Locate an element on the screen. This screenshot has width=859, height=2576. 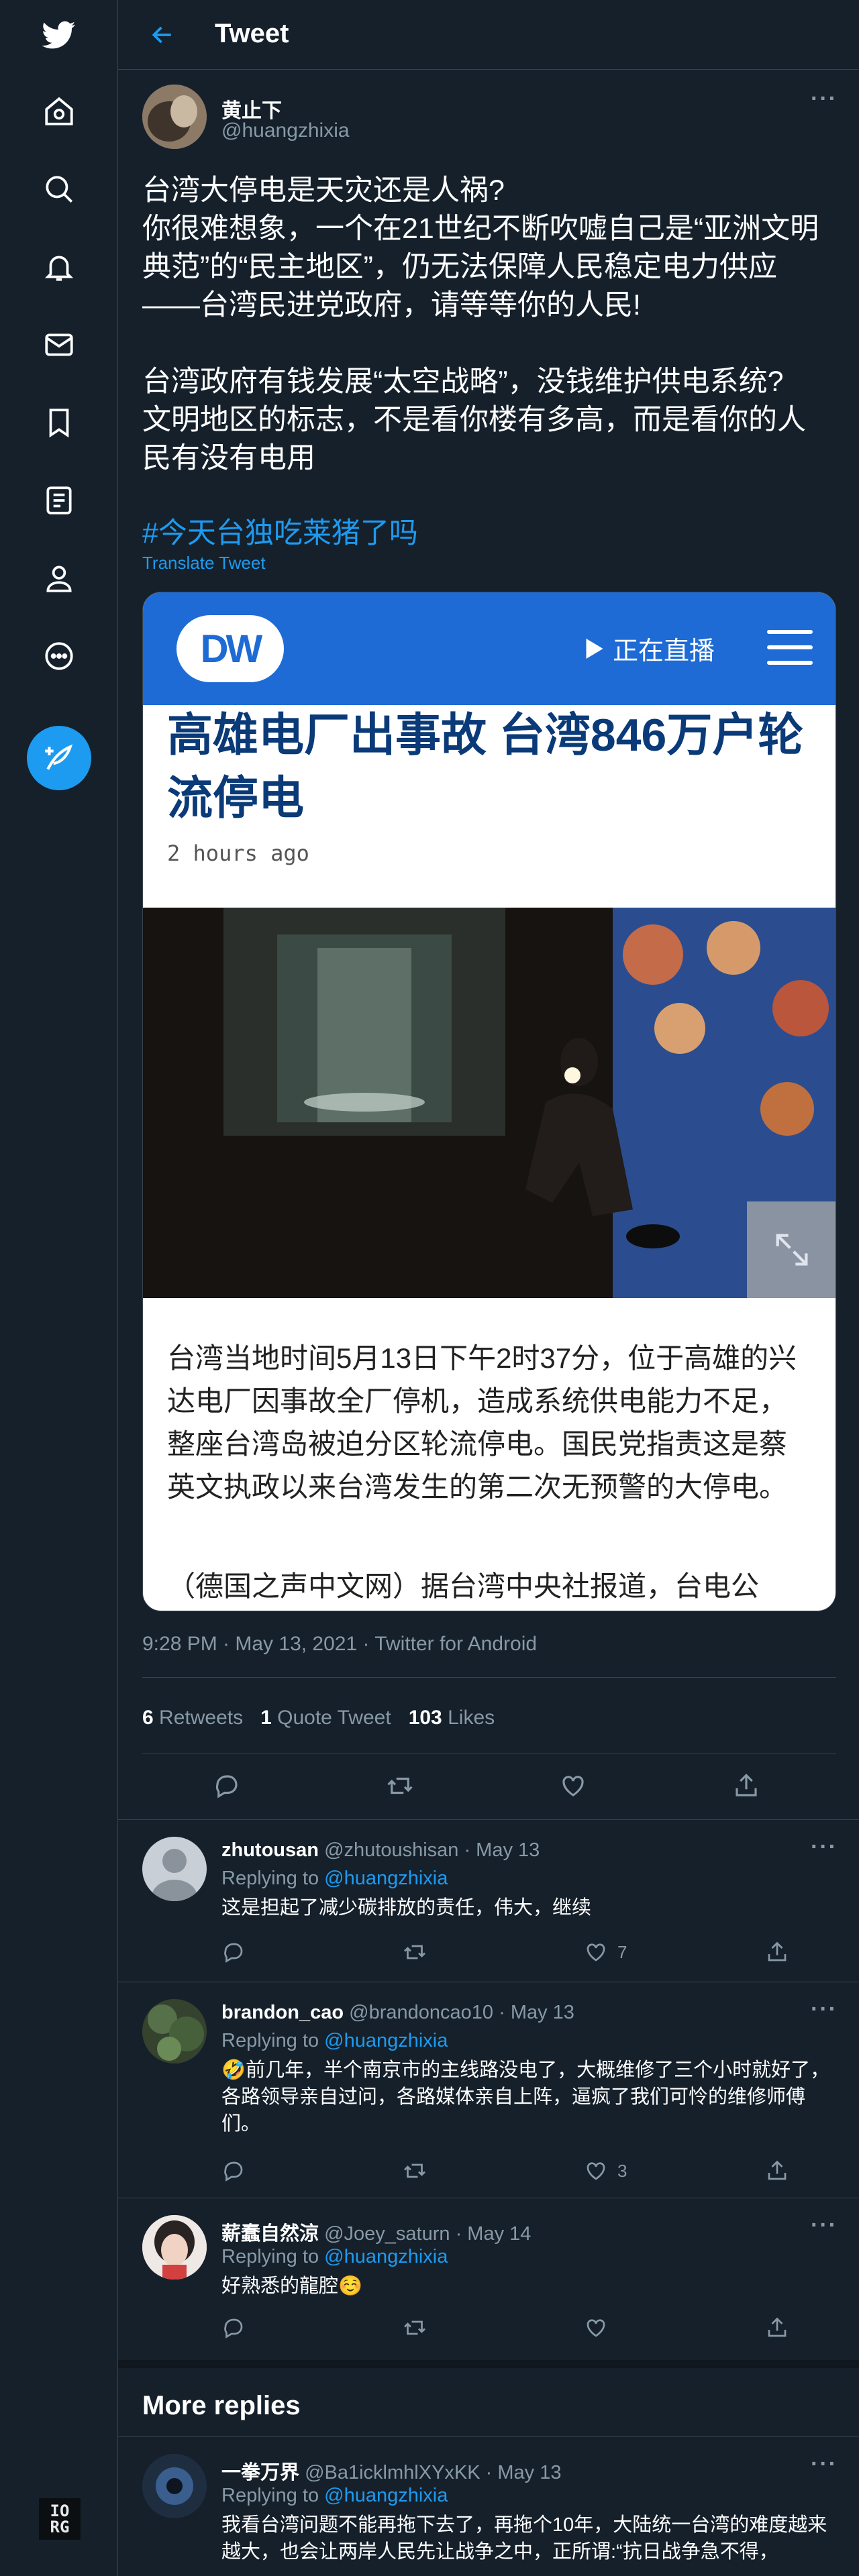
card-body-text-continued: （德国之声中文网）据台湾中央社报道，台电公 is located at coordinates (464, 1586).